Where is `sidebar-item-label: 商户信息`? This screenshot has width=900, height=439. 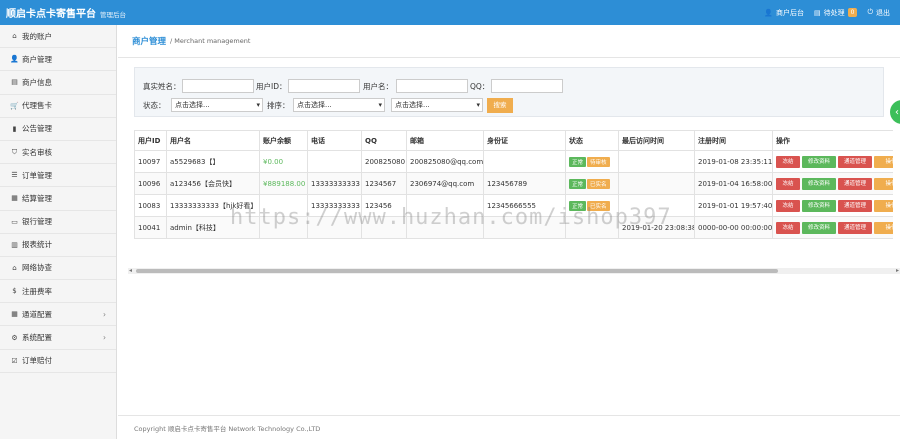
sidebar-item-label: 商户信息 is located at coordinates (37, 82).